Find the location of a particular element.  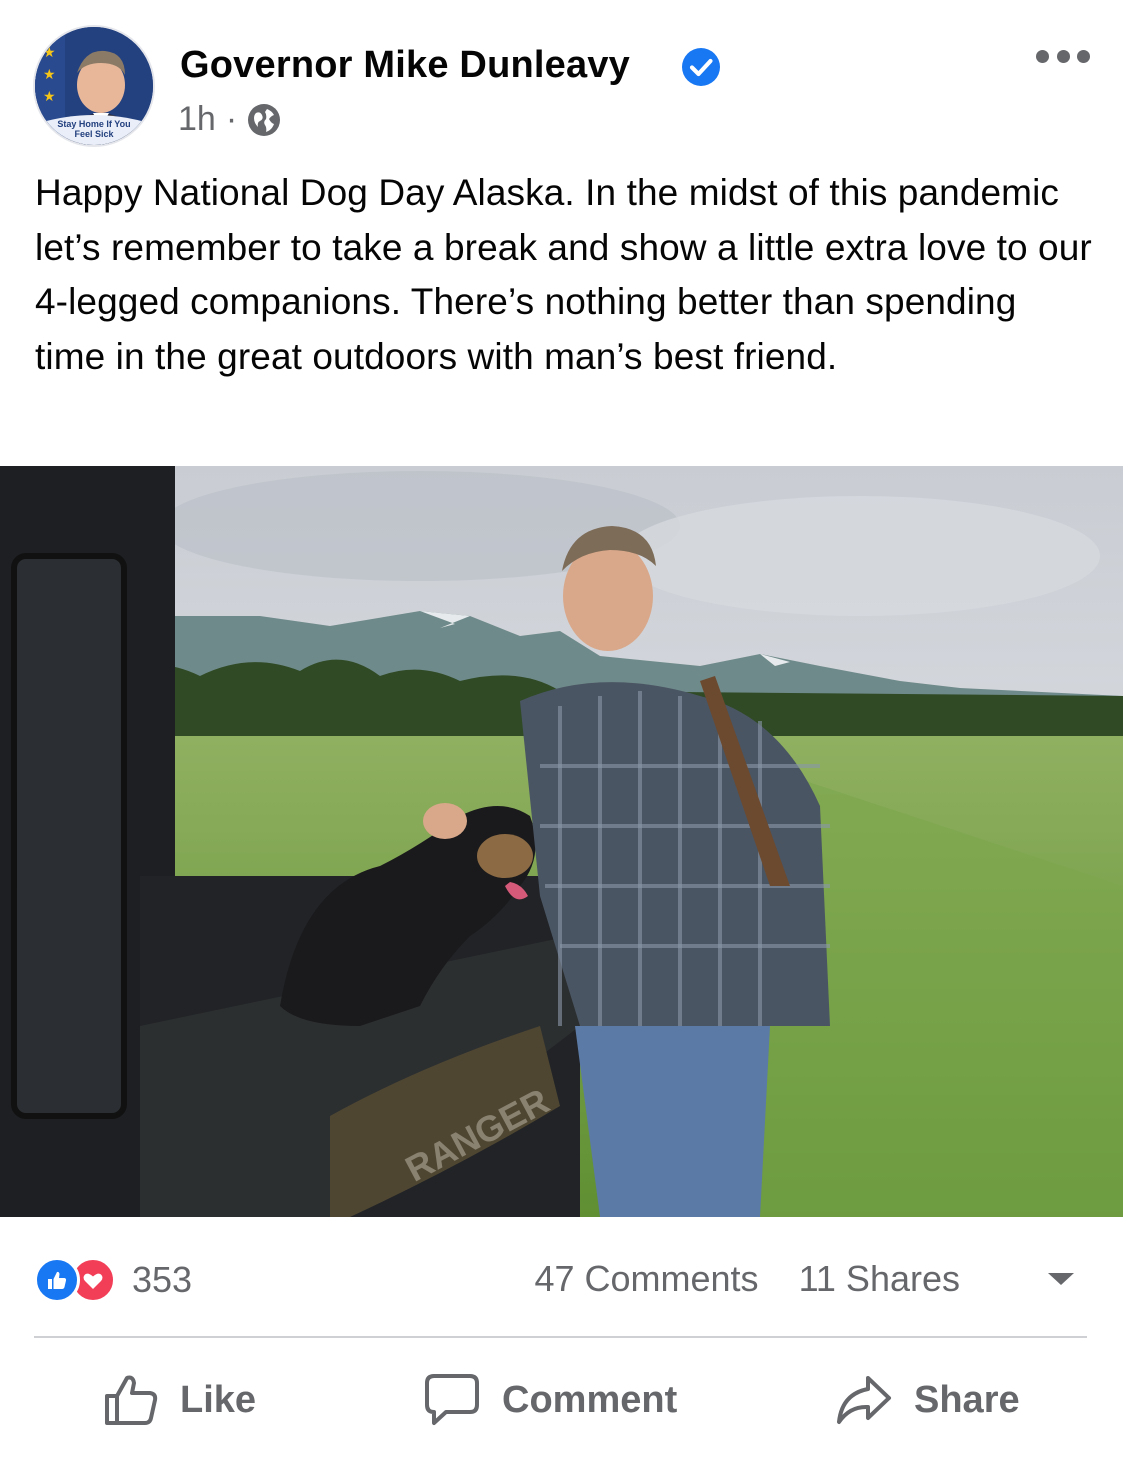

post-meta: 1h · is located at coordinates (229, 119).